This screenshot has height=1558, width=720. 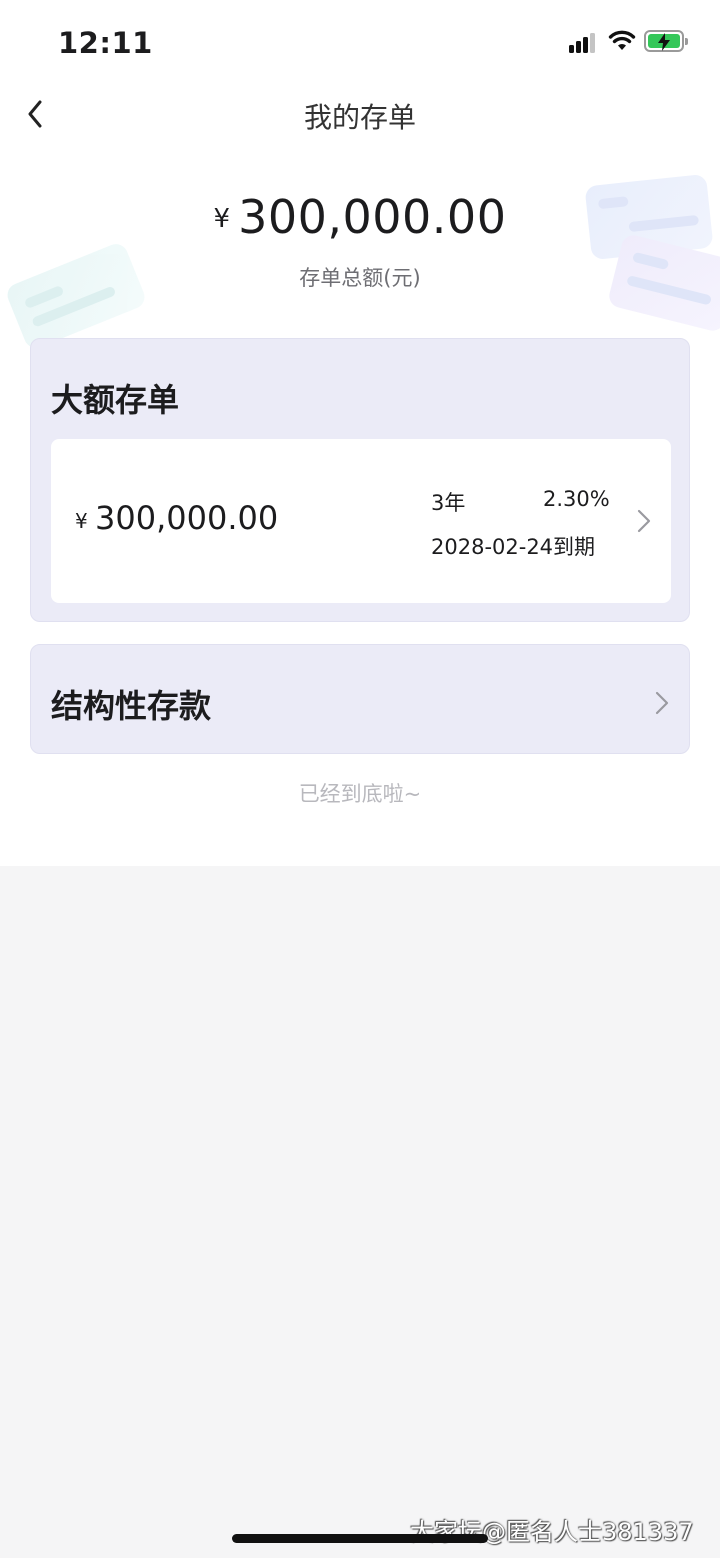 What do you see at coordinates (115, 400) in the screenshot?
I see `section-title: 大额存单` at bounding box center [115, 400].